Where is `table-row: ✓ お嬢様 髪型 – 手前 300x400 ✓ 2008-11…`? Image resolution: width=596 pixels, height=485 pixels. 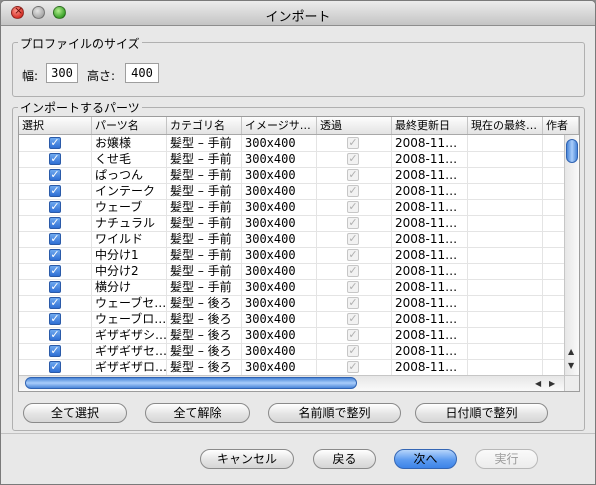
table-row: ✓ お嬢様 髪型 – 手前 300x400 ✓ 2008-11… is located at coordinates (299, 143).